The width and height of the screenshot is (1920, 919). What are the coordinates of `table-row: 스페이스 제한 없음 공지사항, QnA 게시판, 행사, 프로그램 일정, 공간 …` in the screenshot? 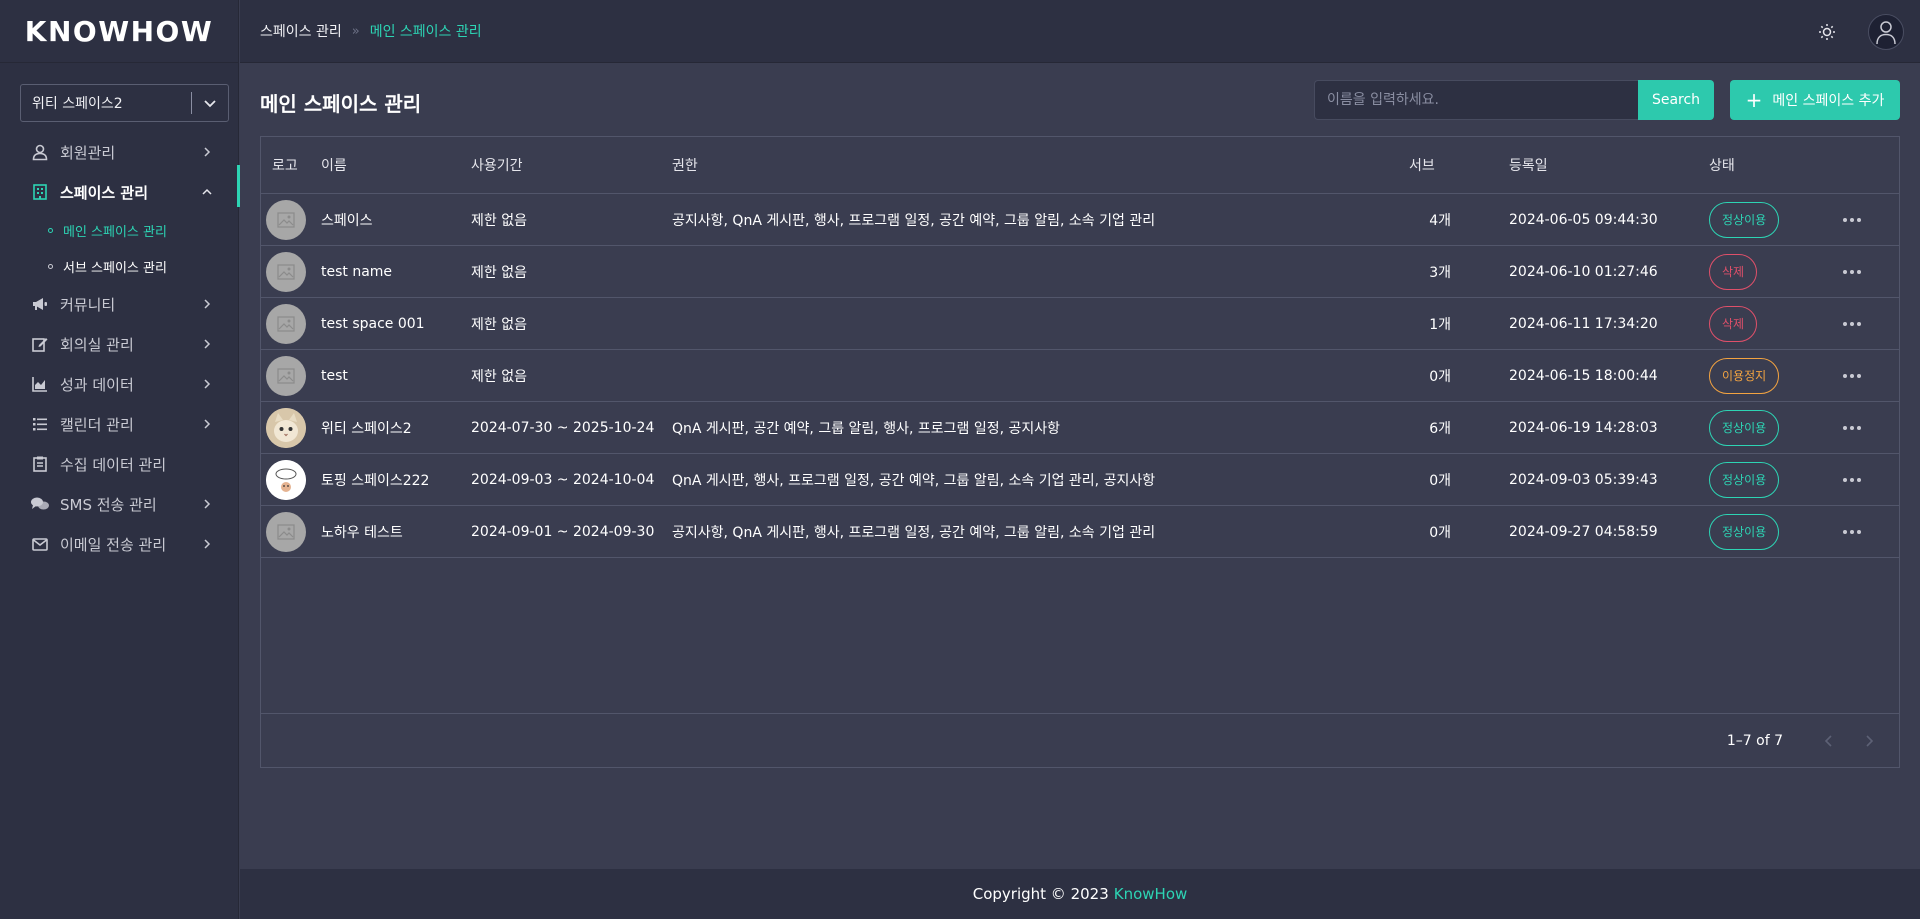 It's located at (1080, 220).